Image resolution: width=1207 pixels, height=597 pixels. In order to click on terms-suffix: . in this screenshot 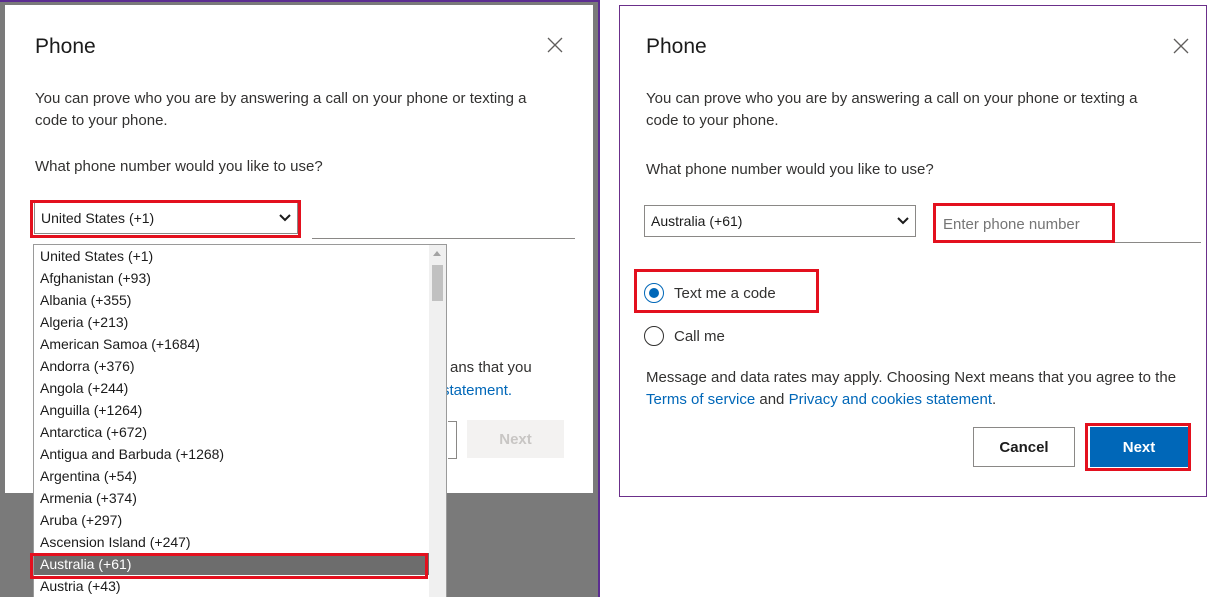, I will do `click(994, 399)`.